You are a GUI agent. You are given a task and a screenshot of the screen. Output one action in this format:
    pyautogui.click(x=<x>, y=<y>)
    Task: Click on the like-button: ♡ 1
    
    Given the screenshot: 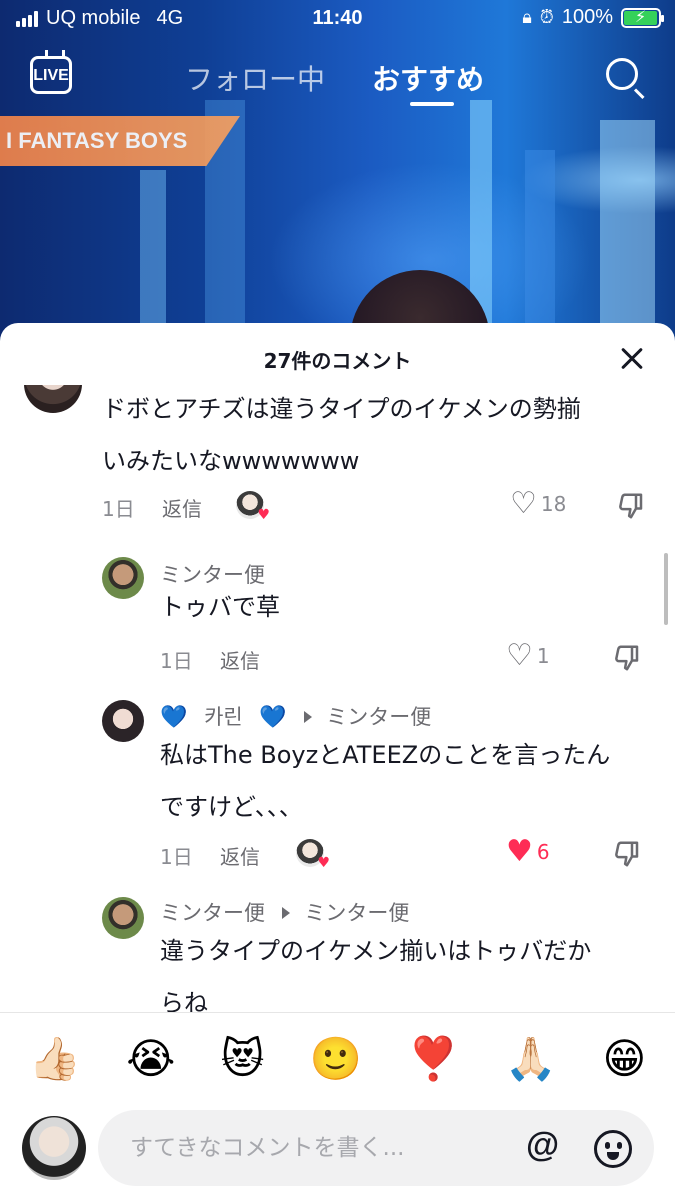 What is the action you would take?
    pyautogui.click(x=528, y=656)
    